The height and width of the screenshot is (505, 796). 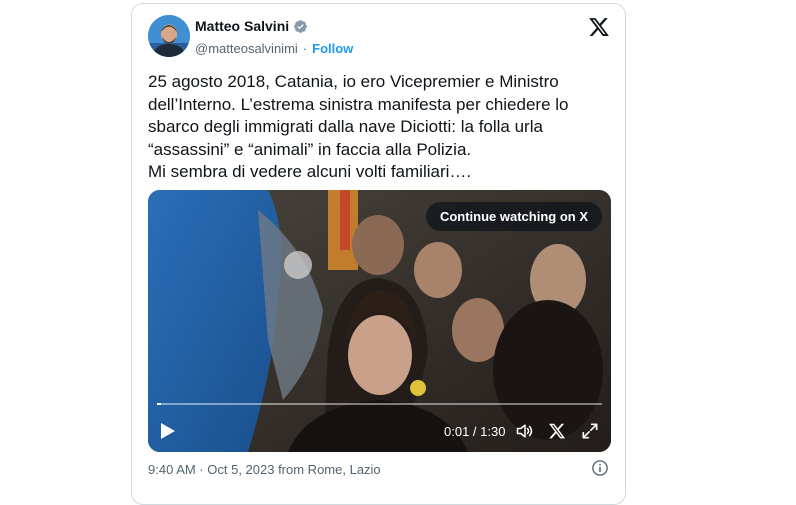 I want to click on info-icon, so click(x=600, y=468).